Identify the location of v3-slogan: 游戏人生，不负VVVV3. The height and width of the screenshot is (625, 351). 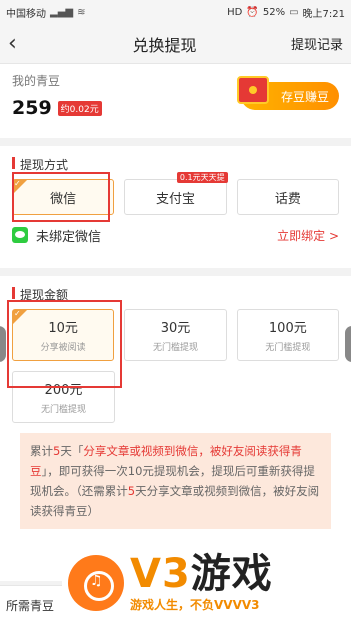
(195, 605).